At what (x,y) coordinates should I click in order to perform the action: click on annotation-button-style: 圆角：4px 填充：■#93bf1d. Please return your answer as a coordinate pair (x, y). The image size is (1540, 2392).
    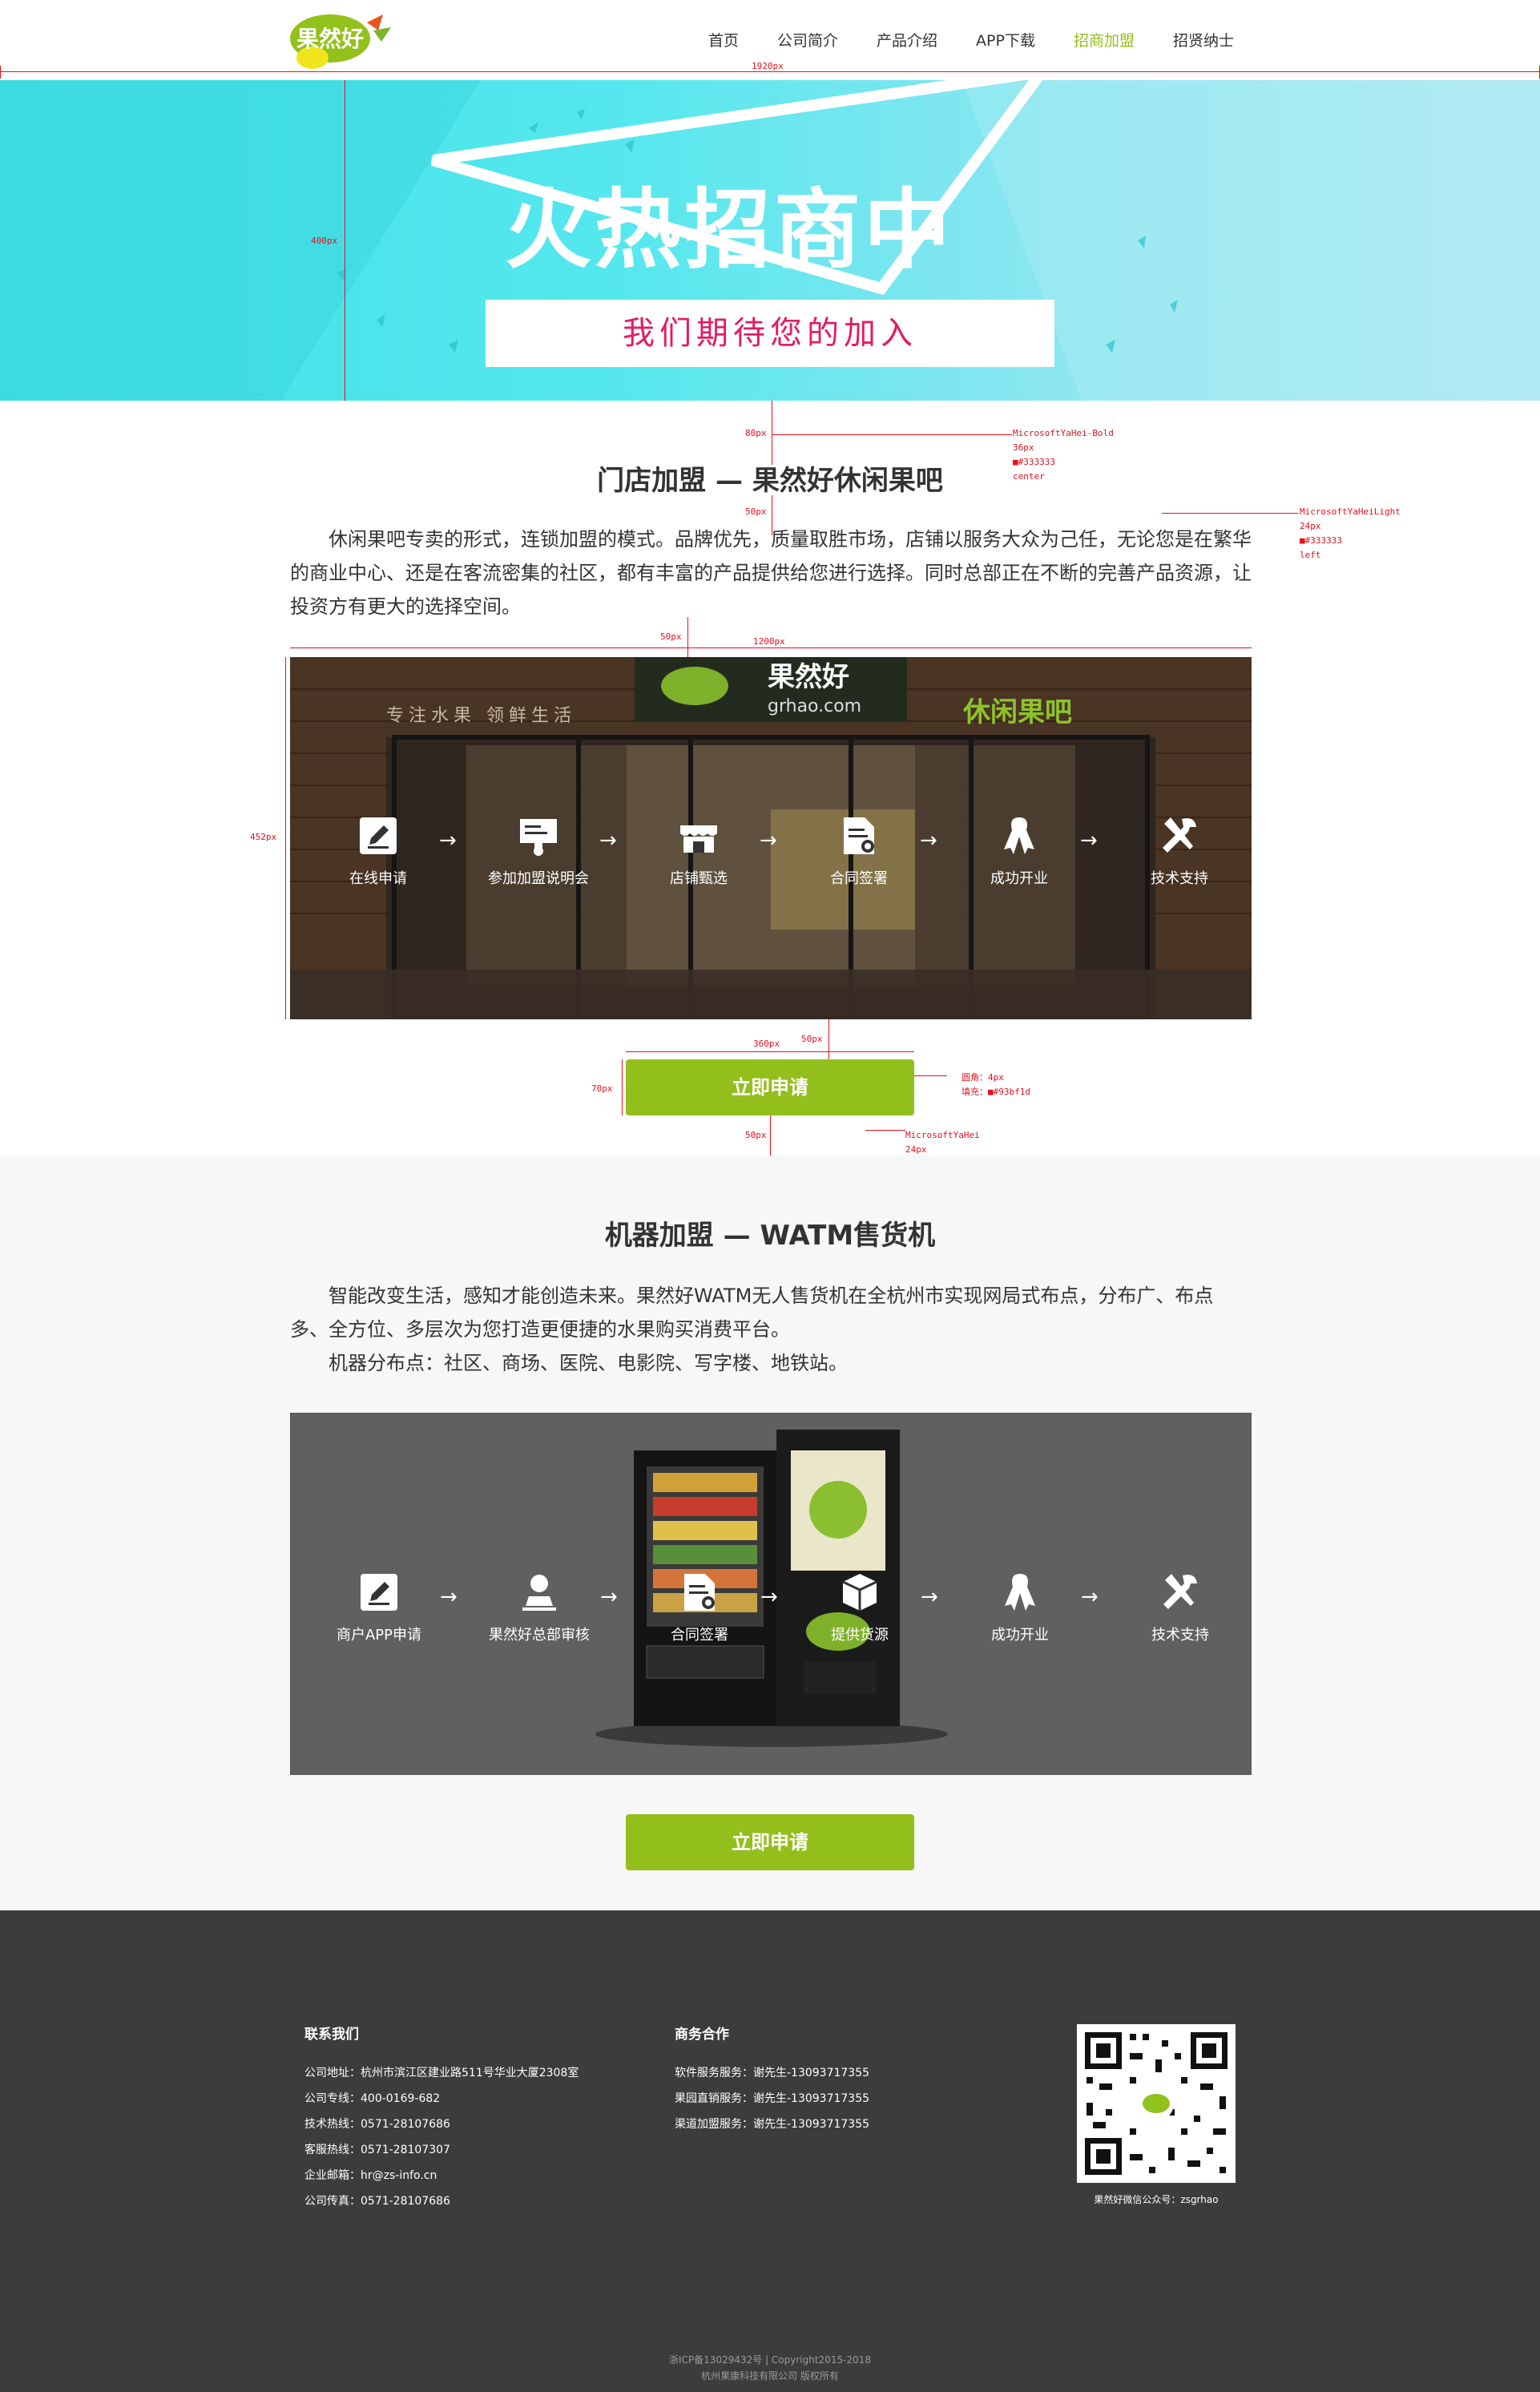
    Looking at the image, I should click on (996, 1084).